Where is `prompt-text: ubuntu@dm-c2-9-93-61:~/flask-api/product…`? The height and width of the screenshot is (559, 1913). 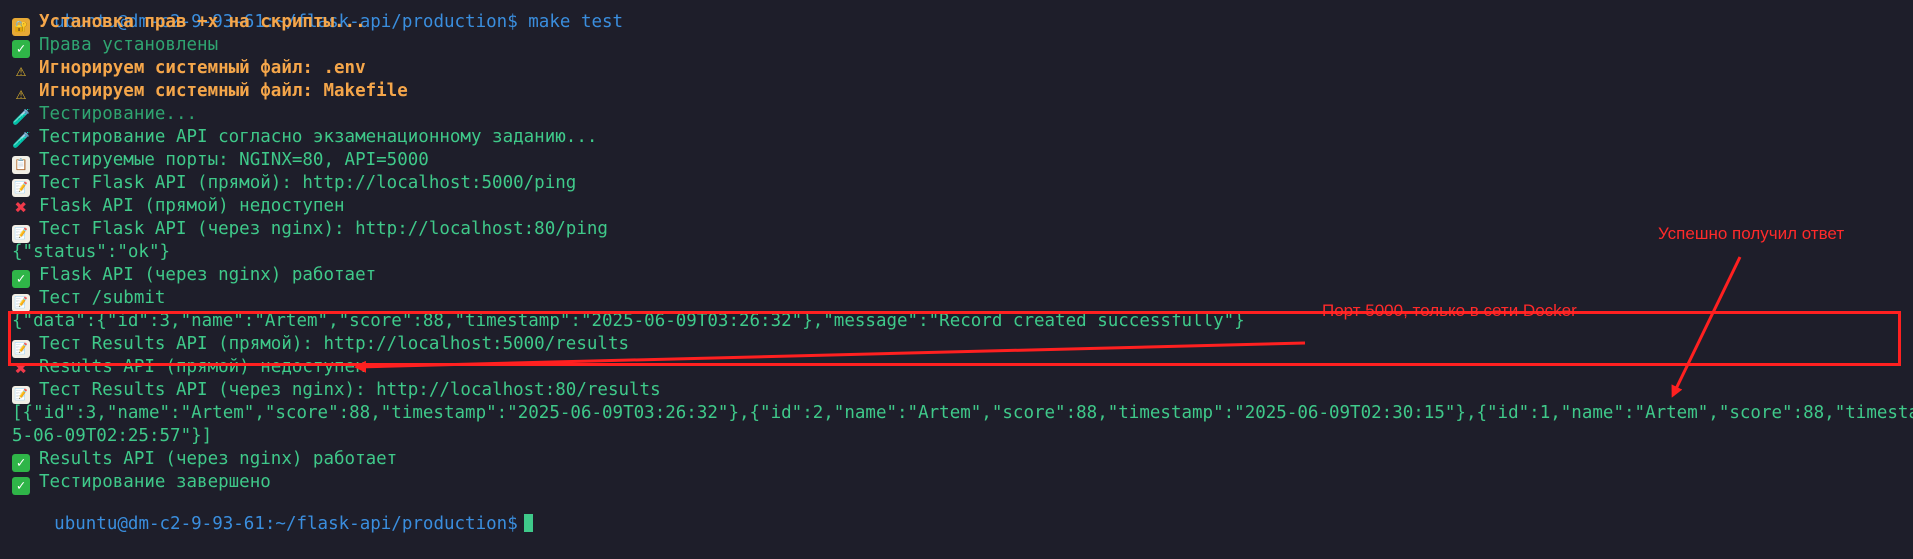 prompt-text: ubuntu@dm-c2-9-93-61:~/flask-api/product… is located at coordinates (286, 524).